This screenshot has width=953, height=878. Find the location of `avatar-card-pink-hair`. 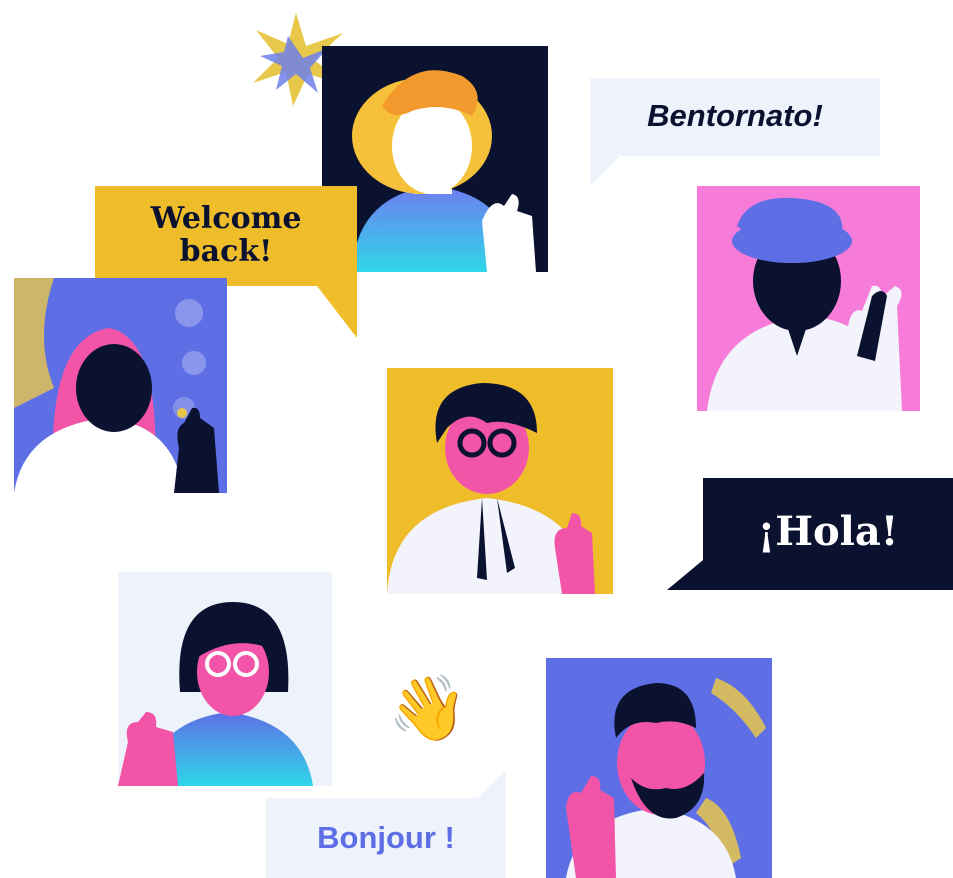

avatar-card-pink-hair is located at coordinates (120, 385).